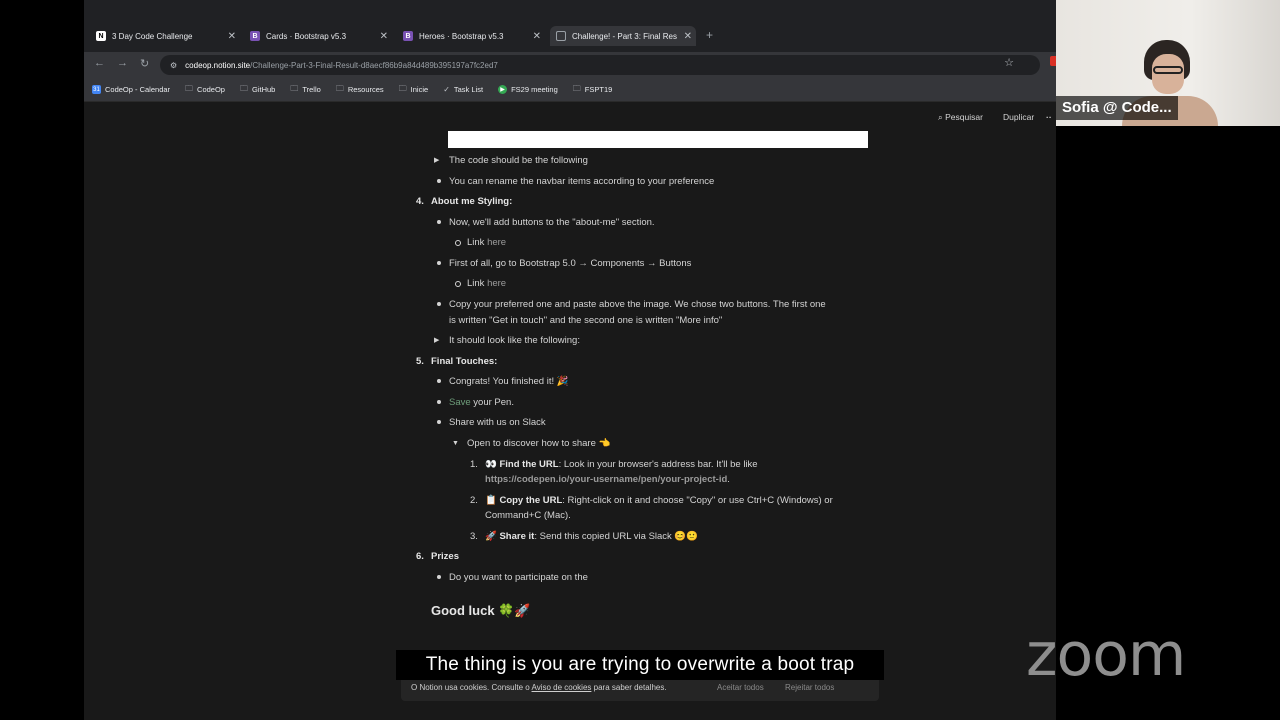  I want to click on url-host: codeop.notion.site, so click(218, 65).